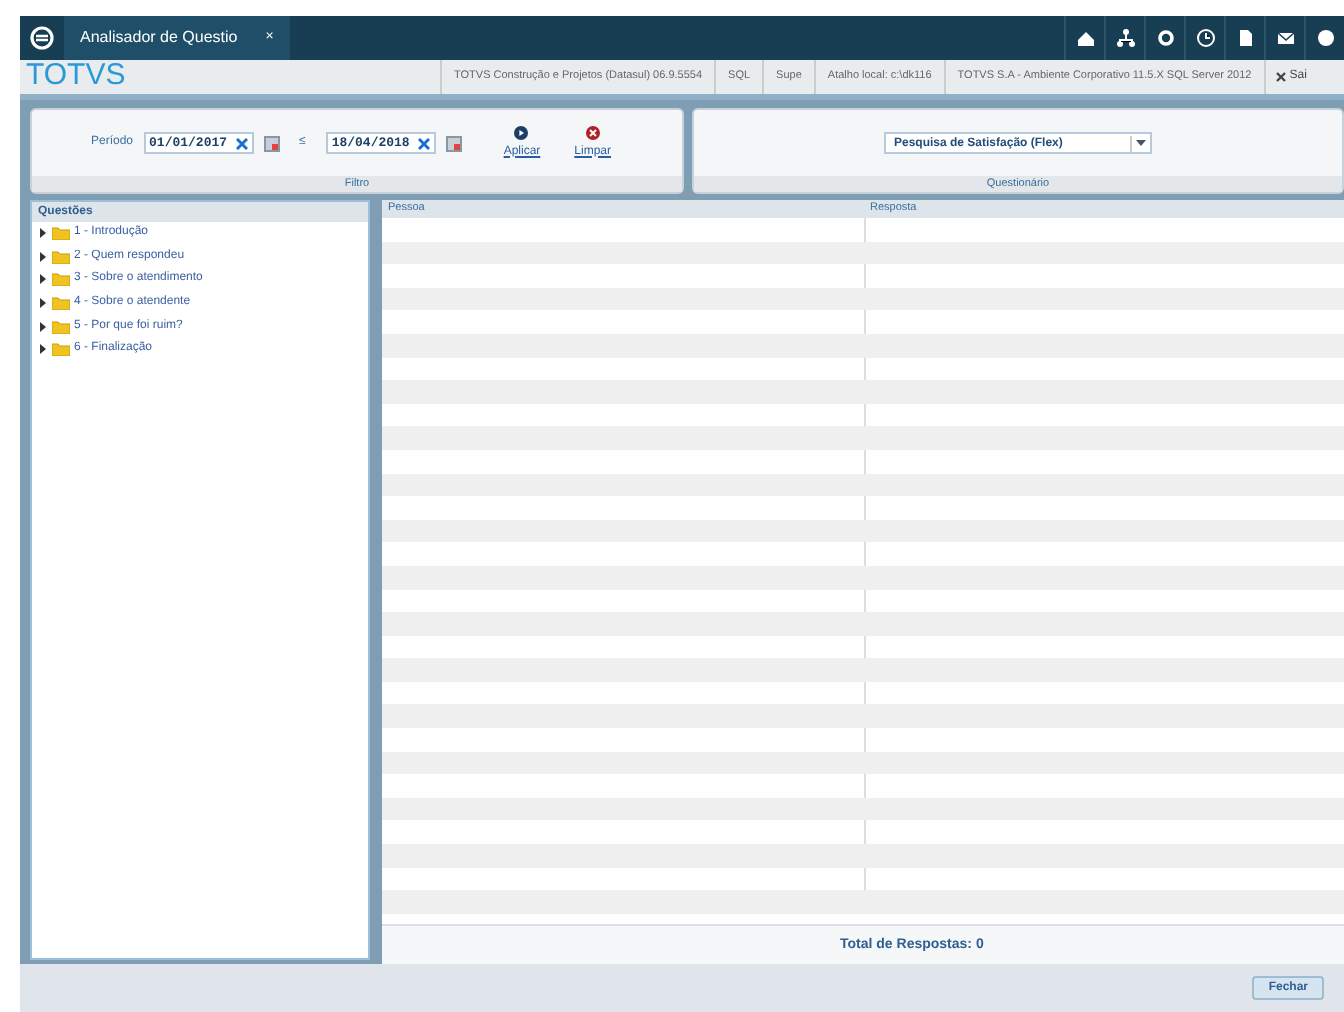 The width and height of the screenshot is (1344, 1012). What do you see at coordinates (1165, 38) in the screenshot?
I see `settings-icon` at bounding box center [1165, 38].